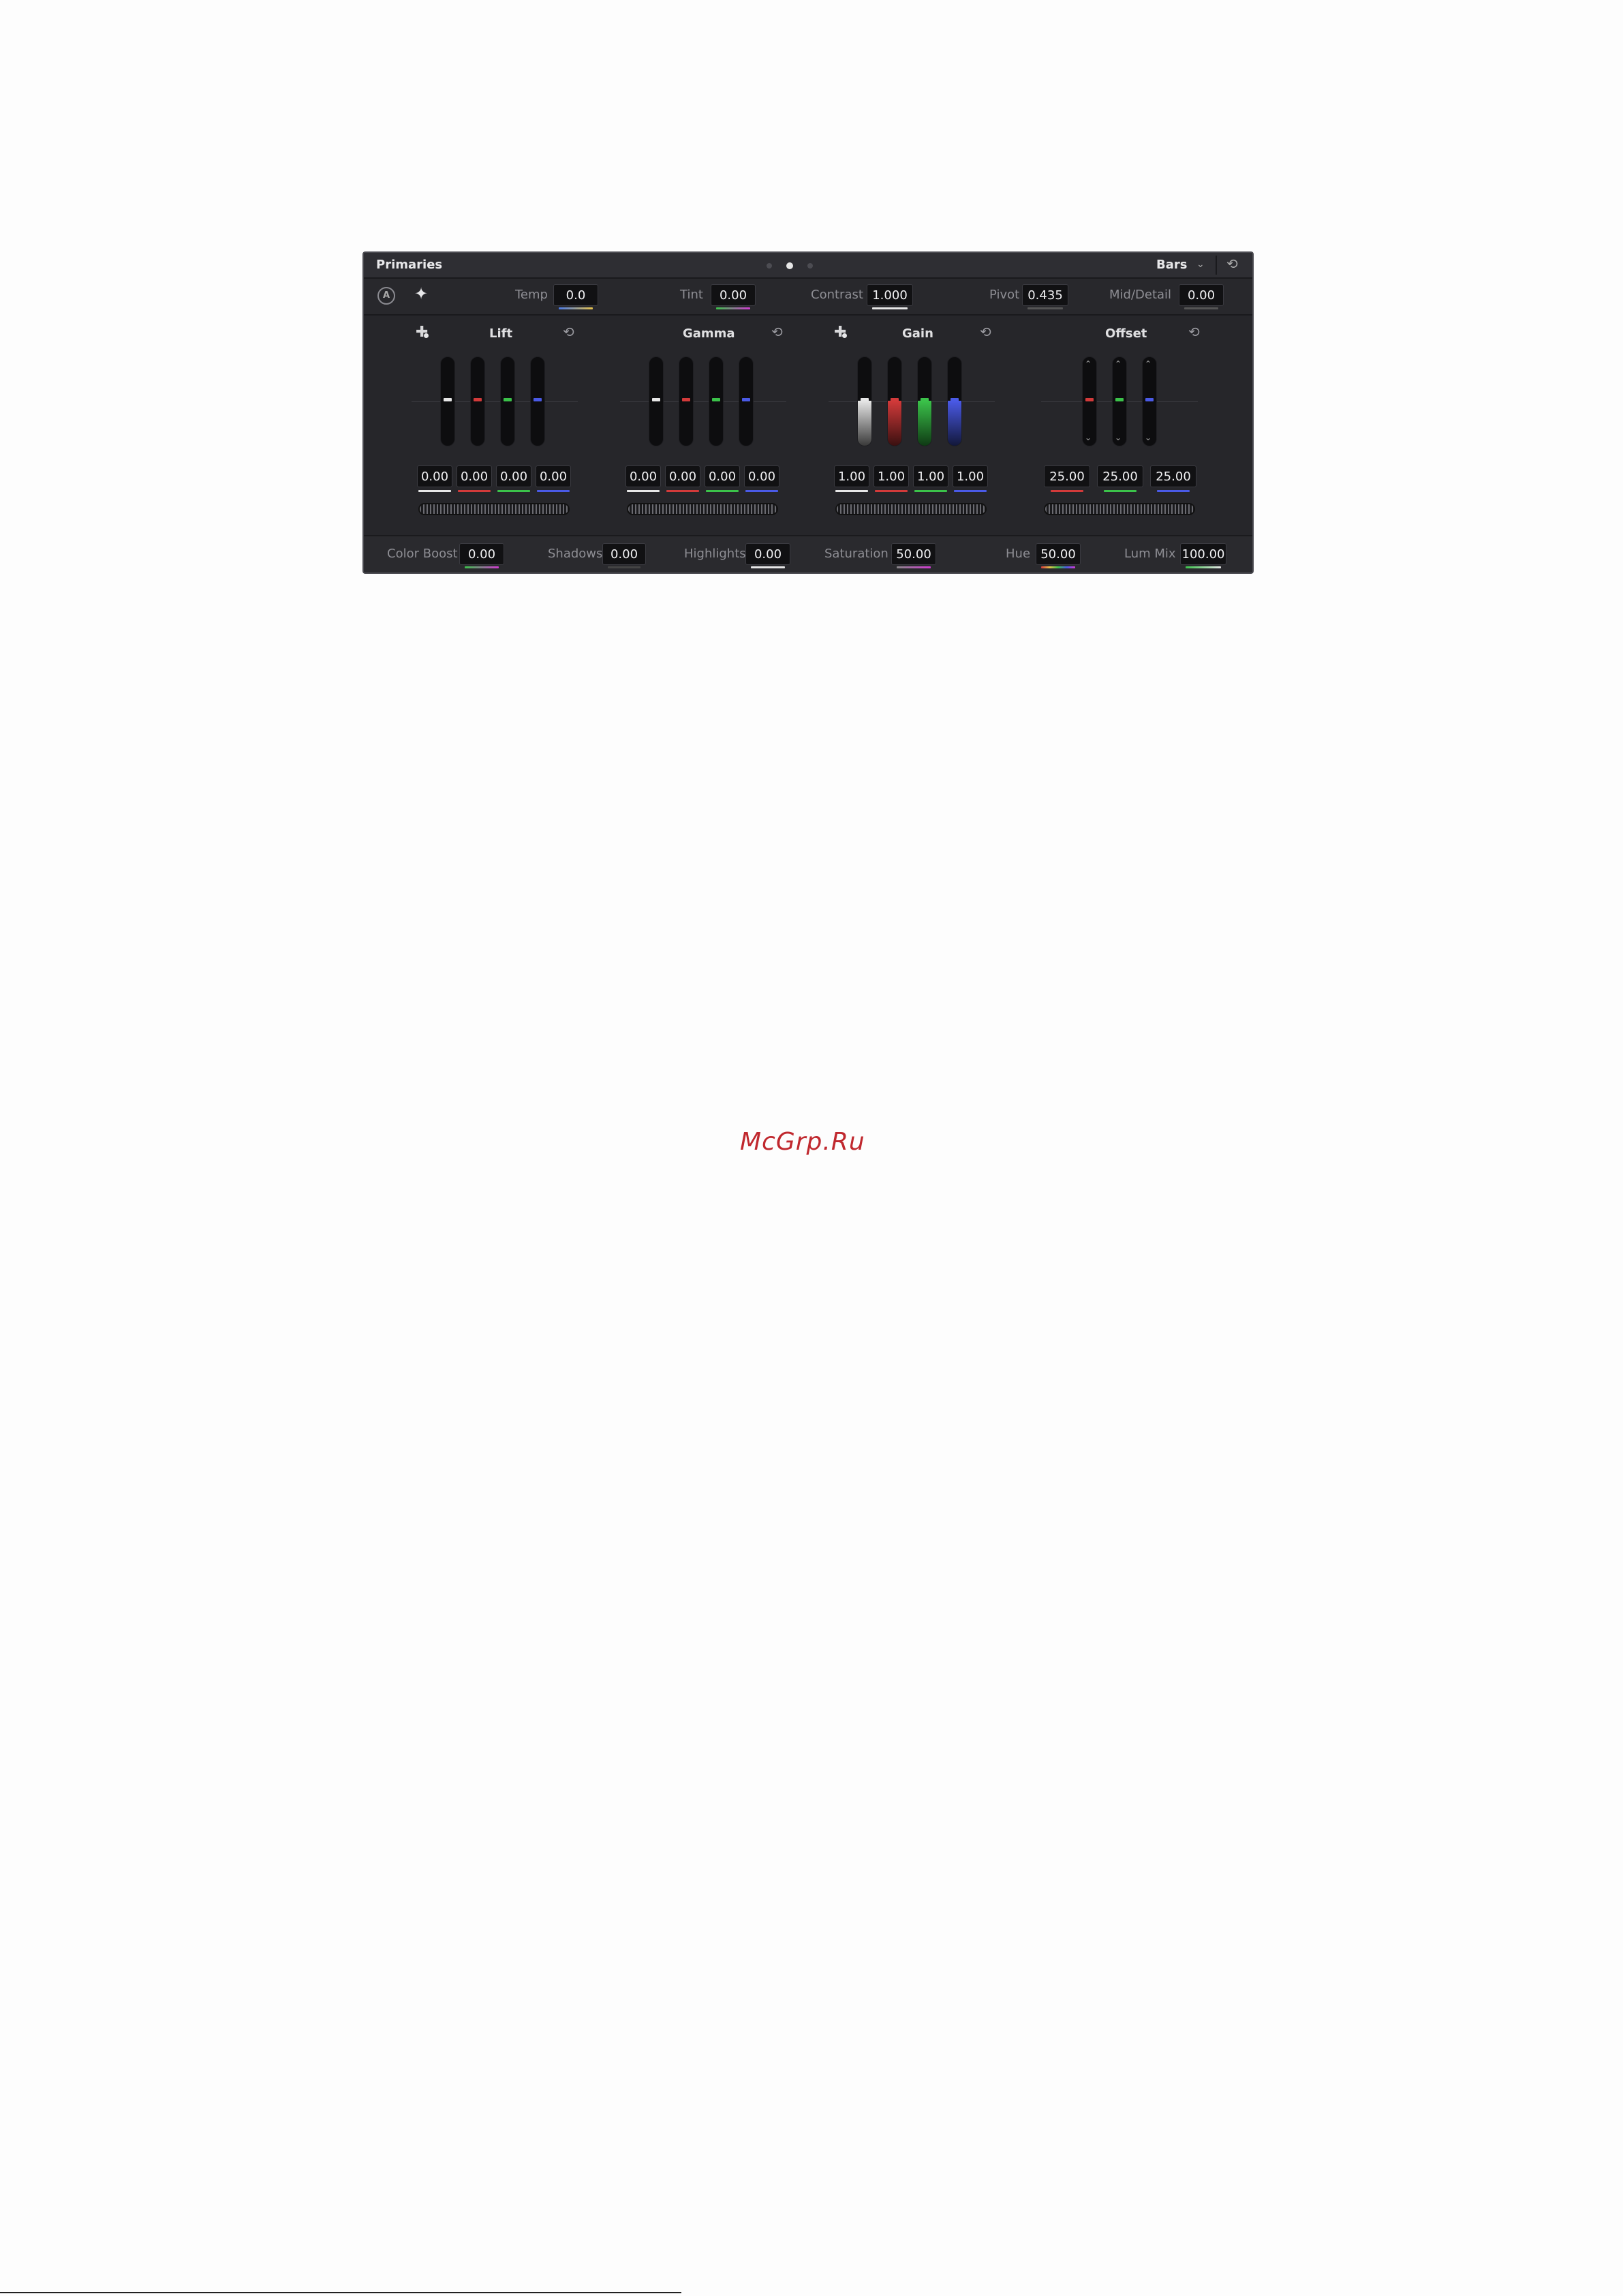 This screenshot has height=2296, width=1623. I want to click on gamma-jog-wheel, so click(702, 509).